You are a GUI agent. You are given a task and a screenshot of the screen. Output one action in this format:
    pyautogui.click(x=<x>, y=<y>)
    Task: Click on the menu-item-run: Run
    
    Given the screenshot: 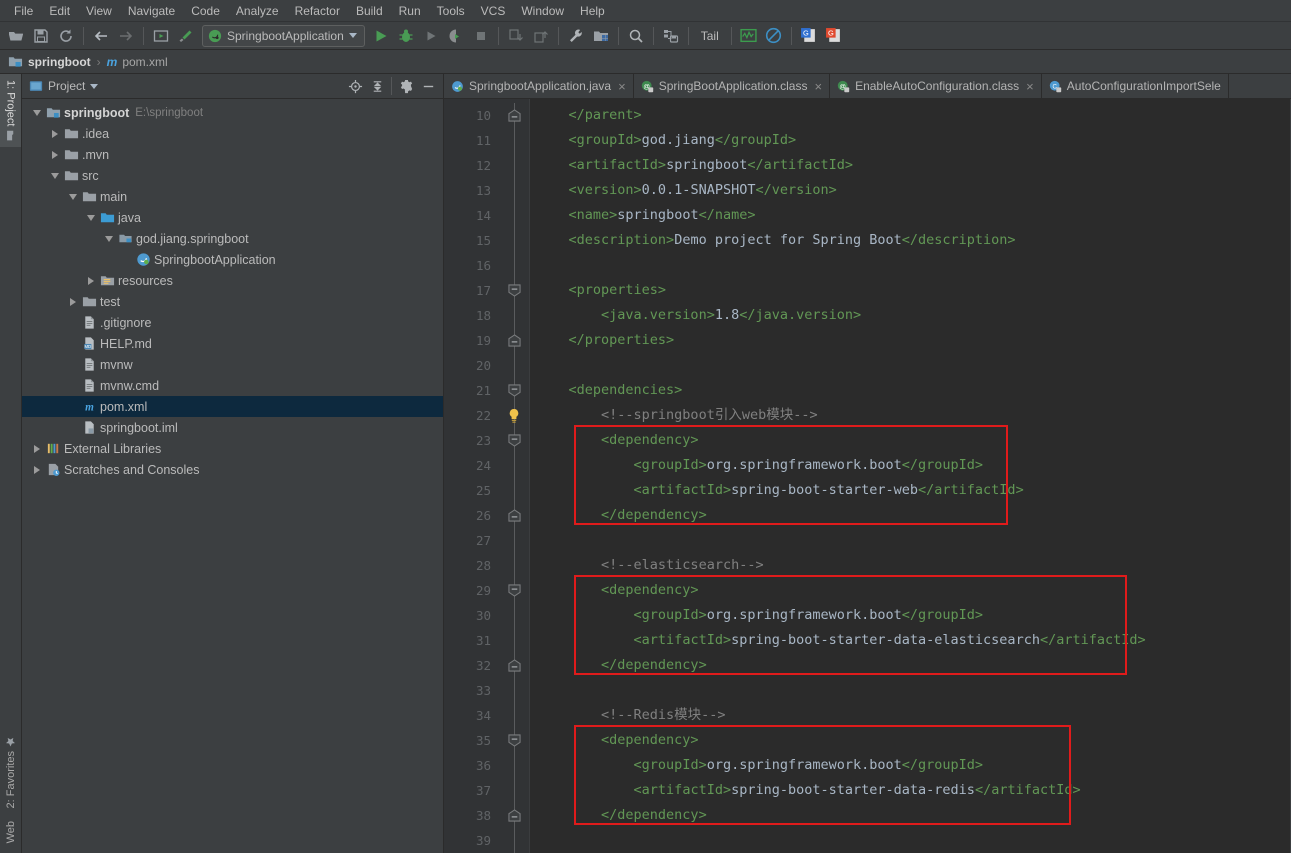 What is the action you would take?
    pyautogui.click(x=410, y=11)
    